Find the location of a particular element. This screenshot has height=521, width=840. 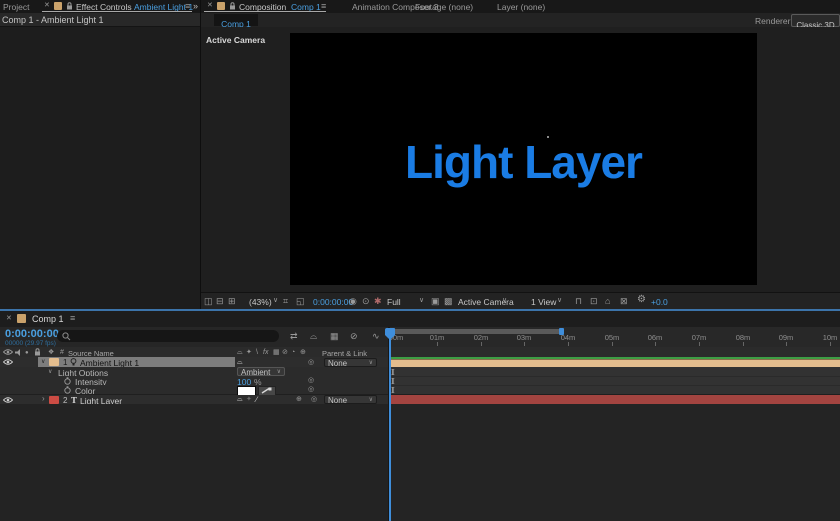

view-layout-chevron-icon: ∨ is located at coordinates (559, 301).